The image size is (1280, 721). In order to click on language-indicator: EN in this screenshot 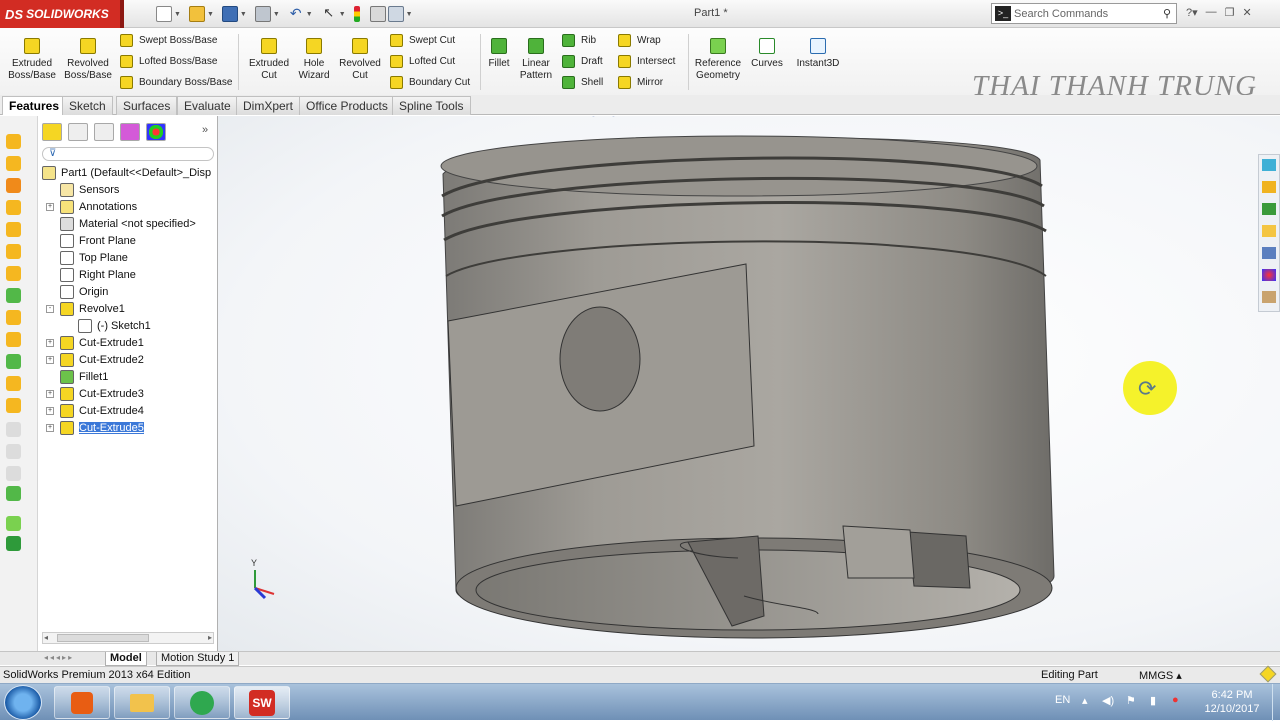, I will do `click(1062, 700)`.